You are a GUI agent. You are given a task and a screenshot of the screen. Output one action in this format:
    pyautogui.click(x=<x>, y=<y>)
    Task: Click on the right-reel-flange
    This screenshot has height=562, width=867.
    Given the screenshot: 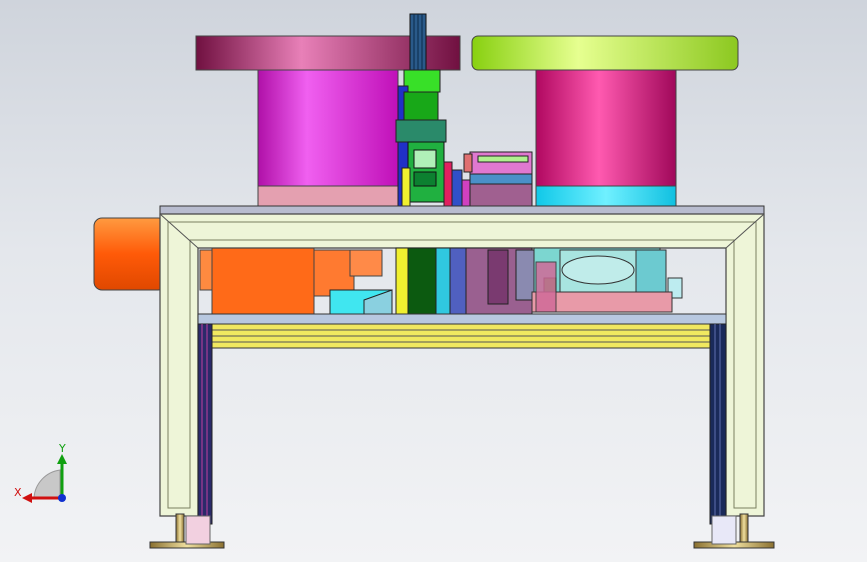 What is the action you would take?
    pyautogui.click(x=605, y=53)
    